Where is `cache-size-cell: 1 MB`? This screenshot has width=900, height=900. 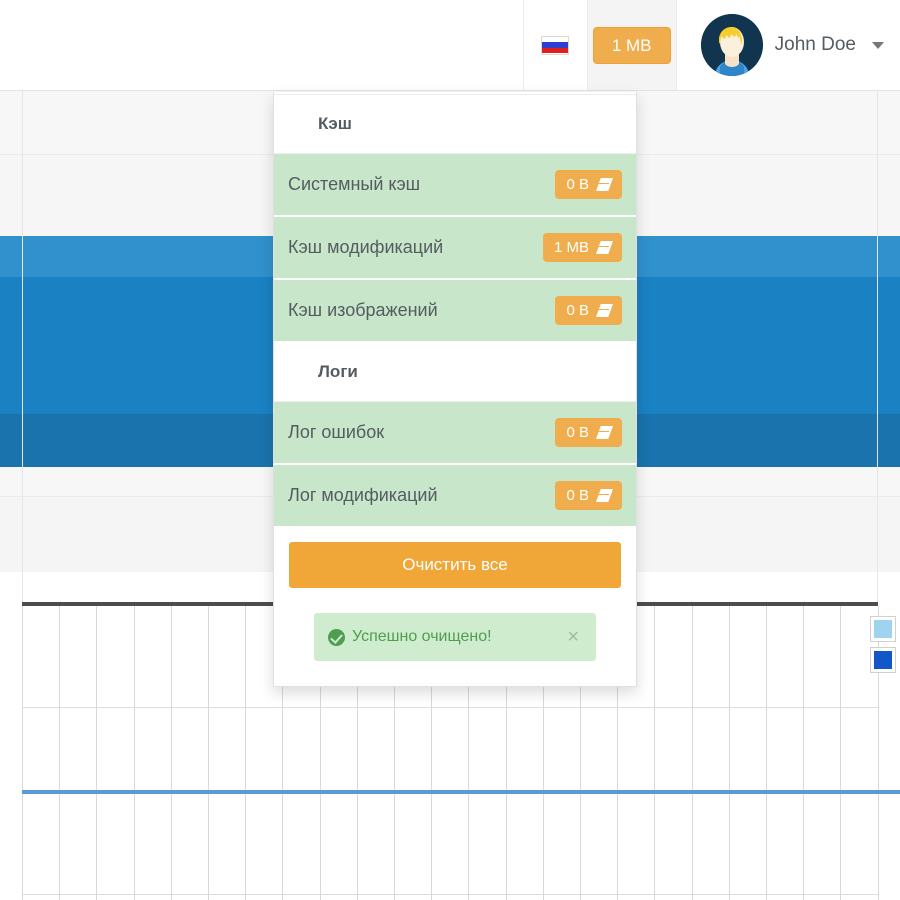
cache-size-cell: 1 MB is located at coordinates (631, 45).